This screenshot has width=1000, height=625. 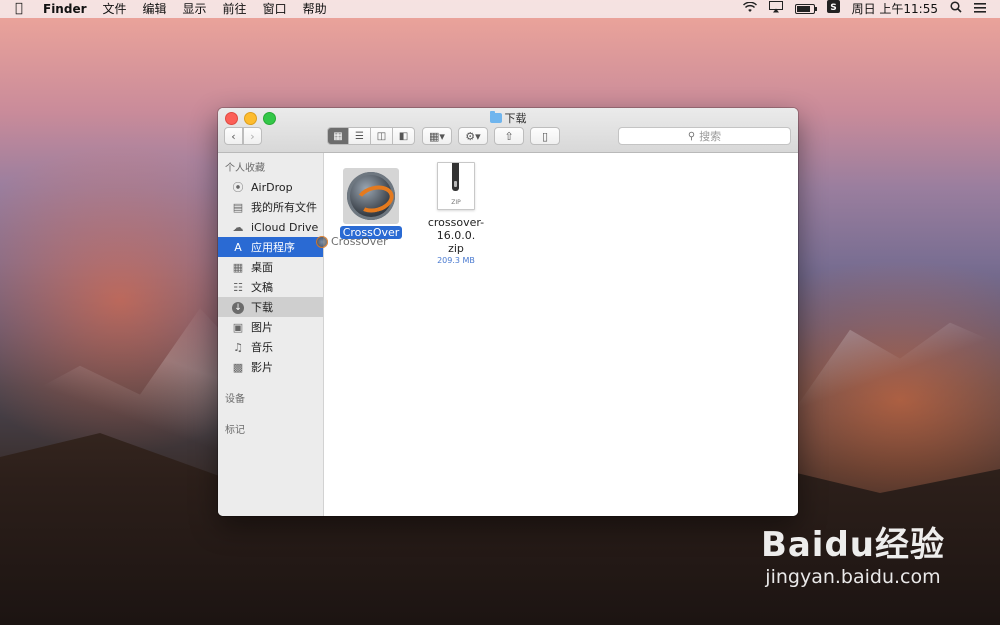 What do you see at coordinates (238, 347) in the screenshot?
I see `music-icon: ♫` at bounding box center [238, 347].